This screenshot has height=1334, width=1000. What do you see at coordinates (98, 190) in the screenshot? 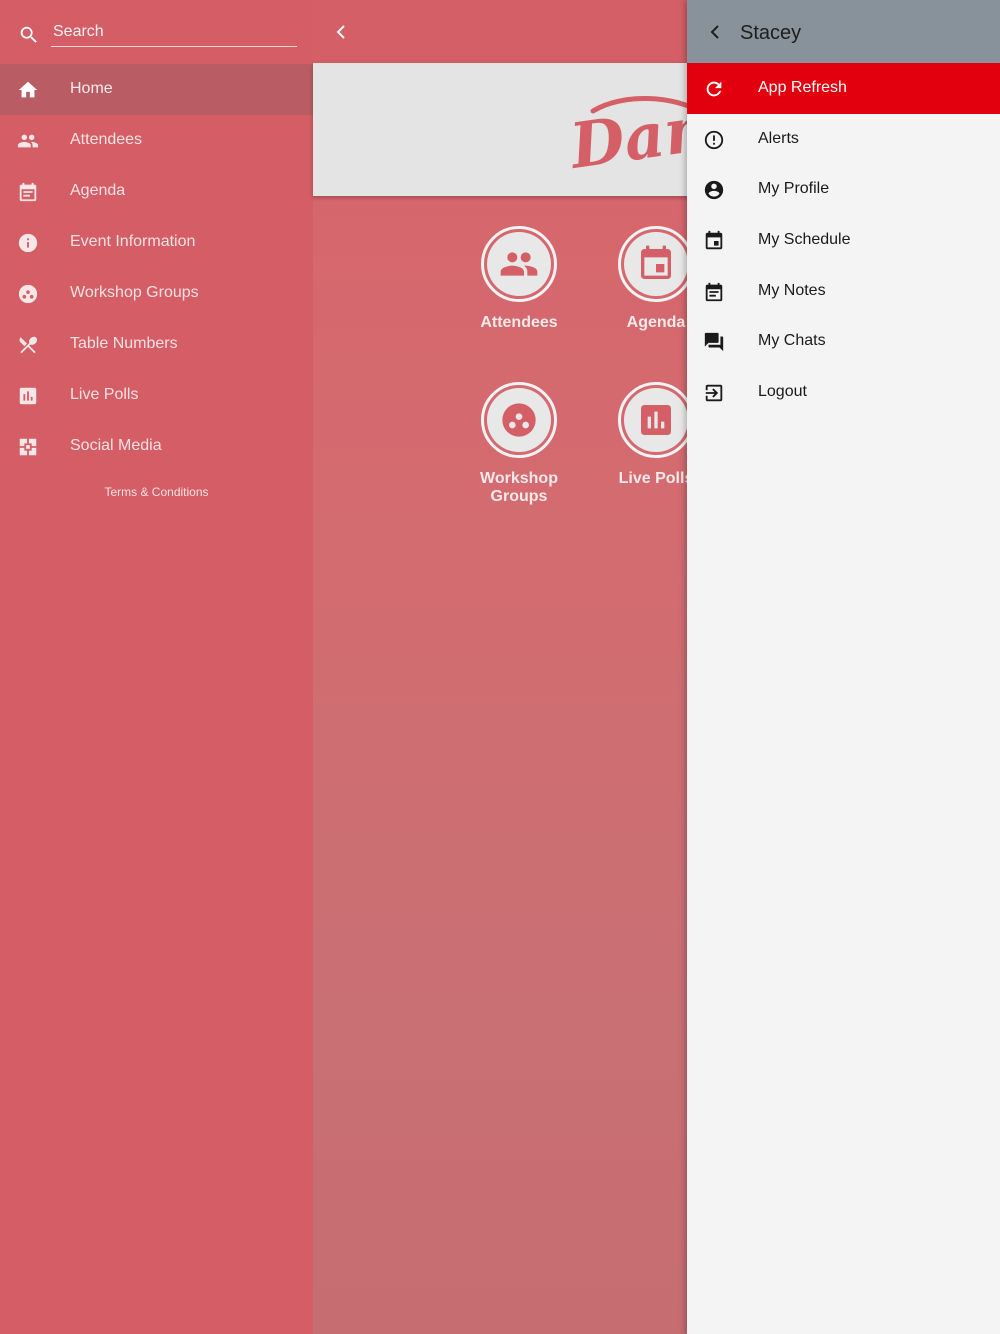
I see `sidebar-item-label: Agenda` at bounding box center [98, 190].